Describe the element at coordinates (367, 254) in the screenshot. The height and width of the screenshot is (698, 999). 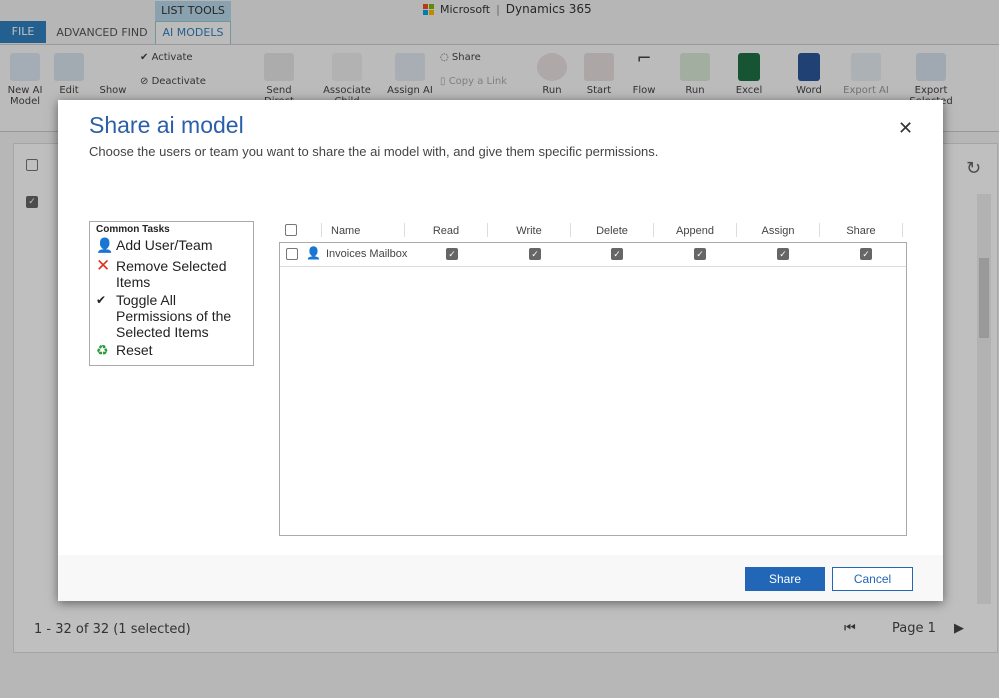
I see `row-name: Invoices Mailbox` at that location.